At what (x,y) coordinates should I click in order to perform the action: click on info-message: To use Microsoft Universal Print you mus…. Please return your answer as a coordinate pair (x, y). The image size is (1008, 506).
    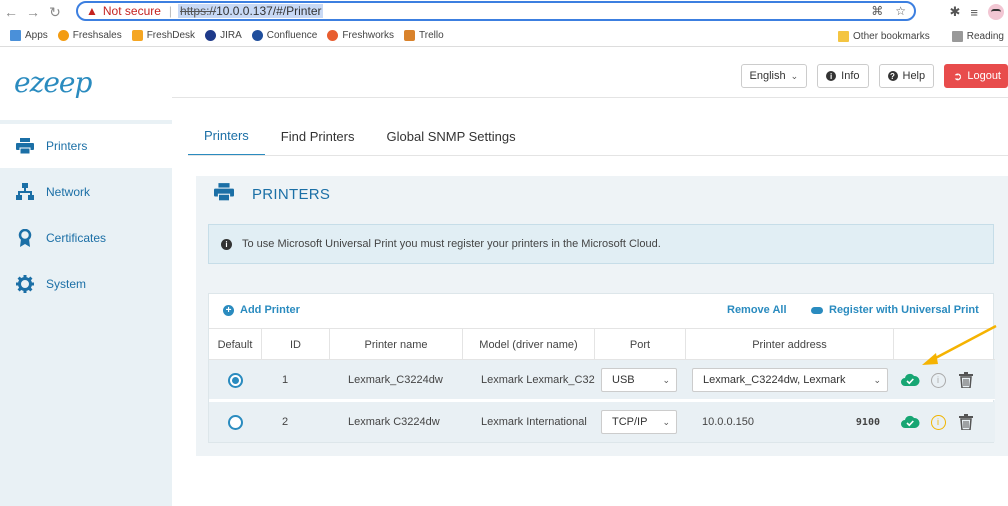
    Looking at the image, I should click on (451, 244).